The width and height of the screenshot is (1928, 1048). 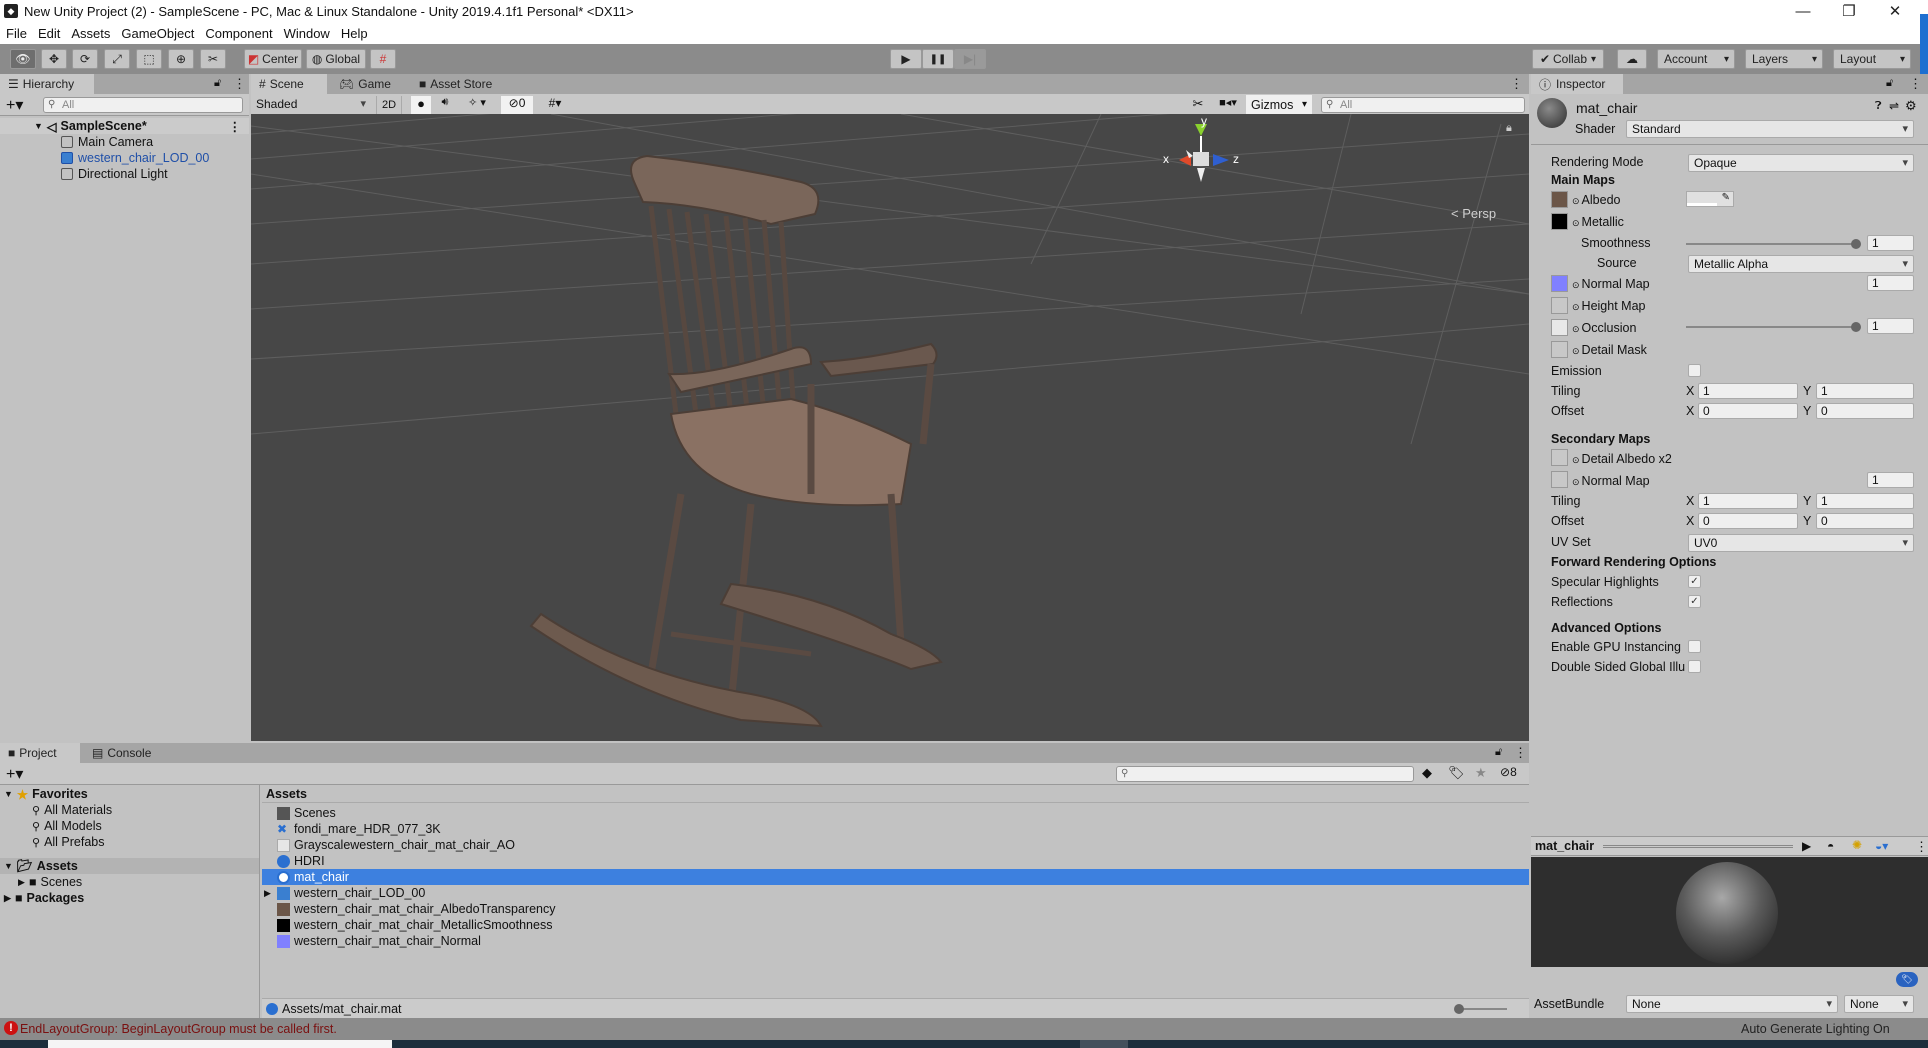 I want to click on menu-component: Component, so click(x=238, y=33).